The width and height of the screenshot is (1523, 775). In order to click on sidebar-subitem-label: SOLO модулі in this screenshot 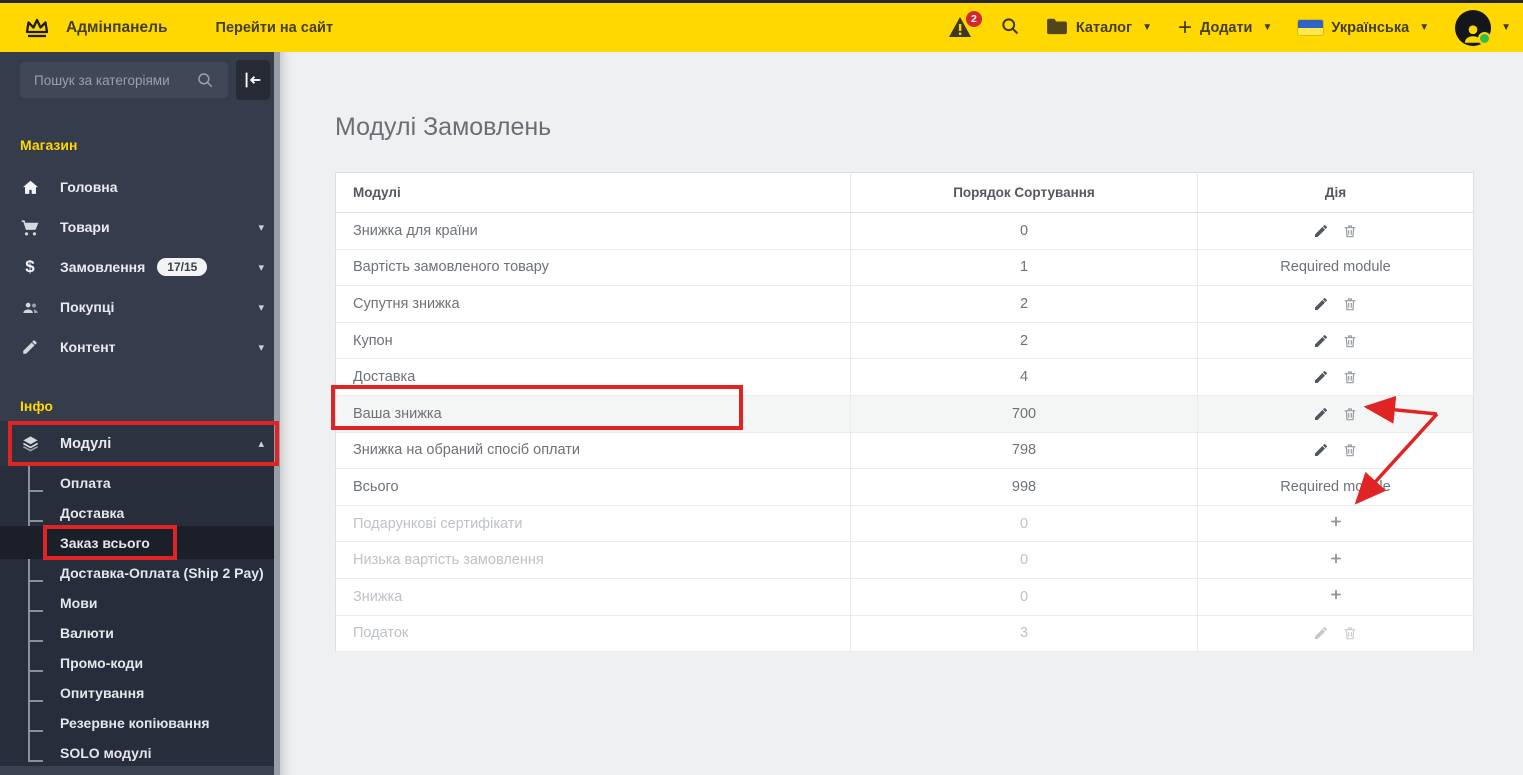, I will do `click(106, 753)`.